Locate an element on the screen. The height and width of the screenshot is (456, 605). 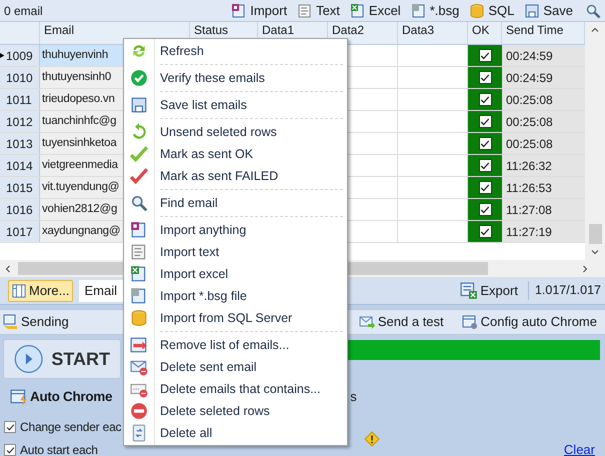
panel-title: Sending is located at coordinates (45, 322).